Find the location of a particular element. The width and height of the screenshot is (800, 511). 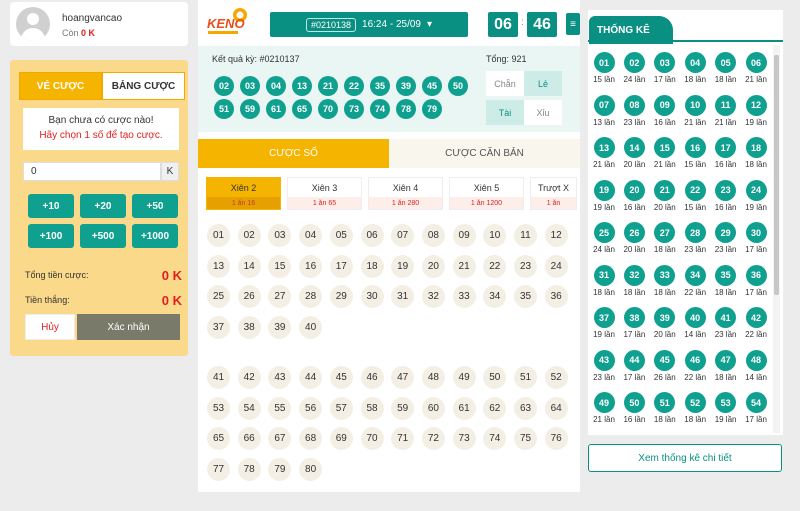

amount-input: 0 is located at coordinates (92, 171).